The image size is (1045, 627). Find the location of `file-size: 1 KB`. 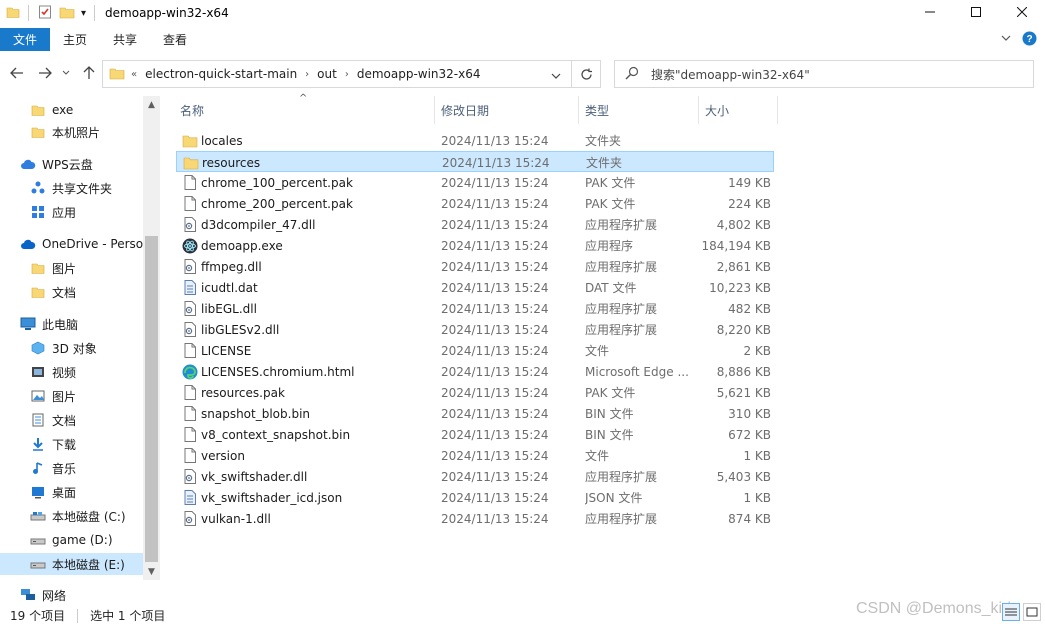

file-size: 1 KB is located at coordinates (757, 497).